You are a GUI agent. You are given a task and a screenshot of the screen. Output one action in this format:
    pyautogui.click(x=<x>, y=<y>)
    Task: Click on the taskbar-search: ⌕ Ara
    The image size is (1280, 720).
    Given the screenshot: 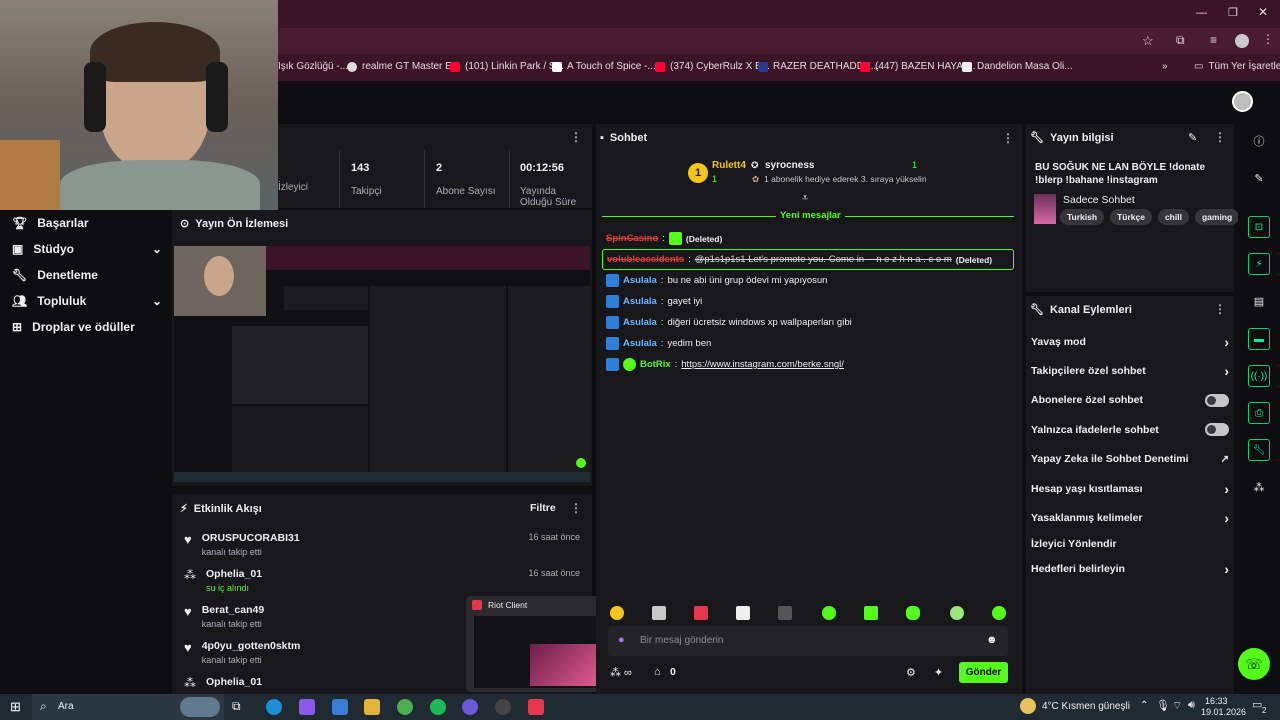 What is the action you would take?
    pyautogui.click(x=128, y=707)
    